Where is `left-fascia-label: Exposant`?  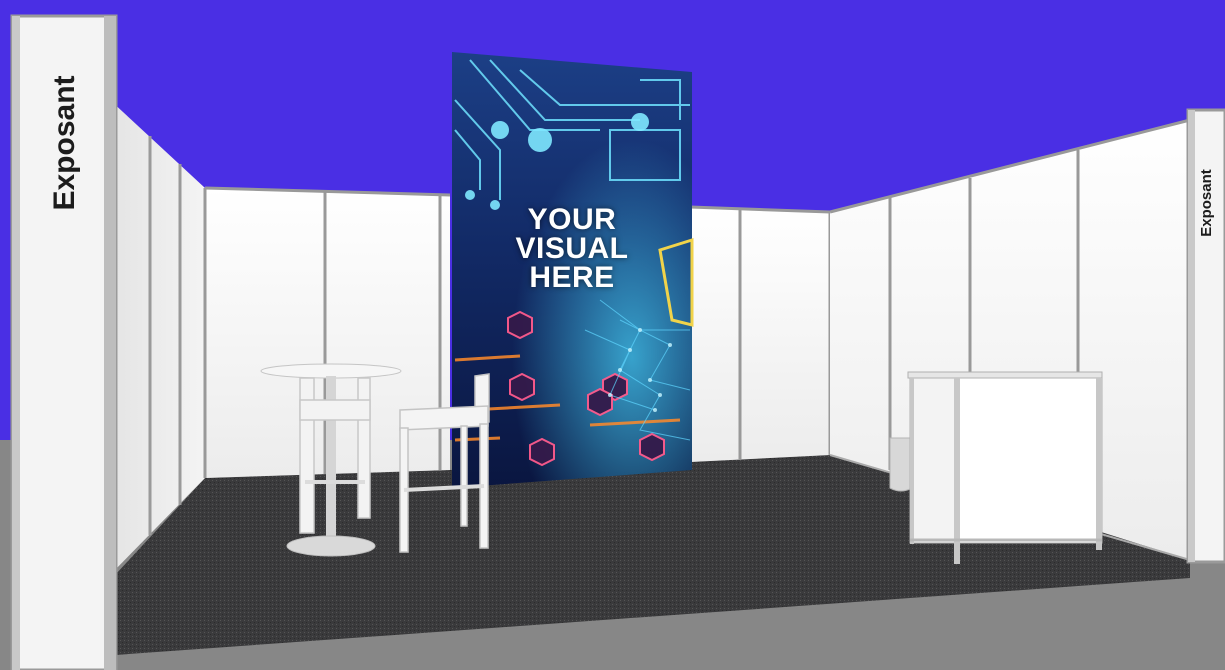
left-fascia-label: Exposant is located at coordinates (64, 143).